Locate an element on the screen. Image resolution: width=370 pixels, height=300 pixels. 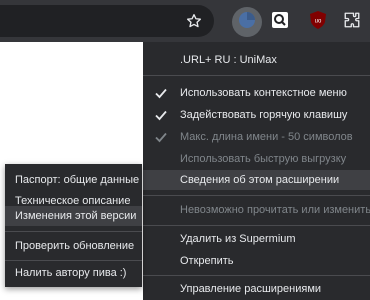
menu-item-label: Удалить из Supermium is located at coordinates (238, 239).